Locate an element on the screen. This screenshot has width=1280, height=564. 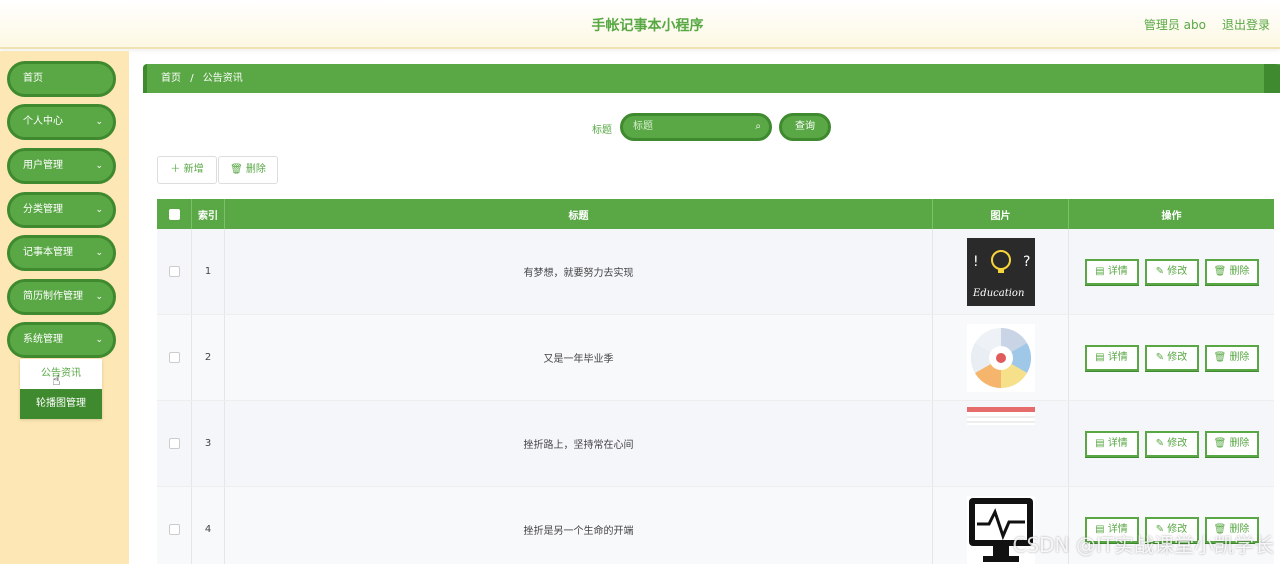
sidebar-item-label: 系统管理 is located at coordinates (43, 339).